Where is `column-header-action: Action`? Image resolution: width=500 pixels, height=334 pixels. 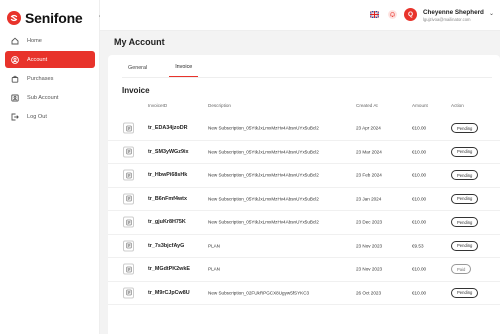
column-header-action: Action is located at coordinates (457, 105).